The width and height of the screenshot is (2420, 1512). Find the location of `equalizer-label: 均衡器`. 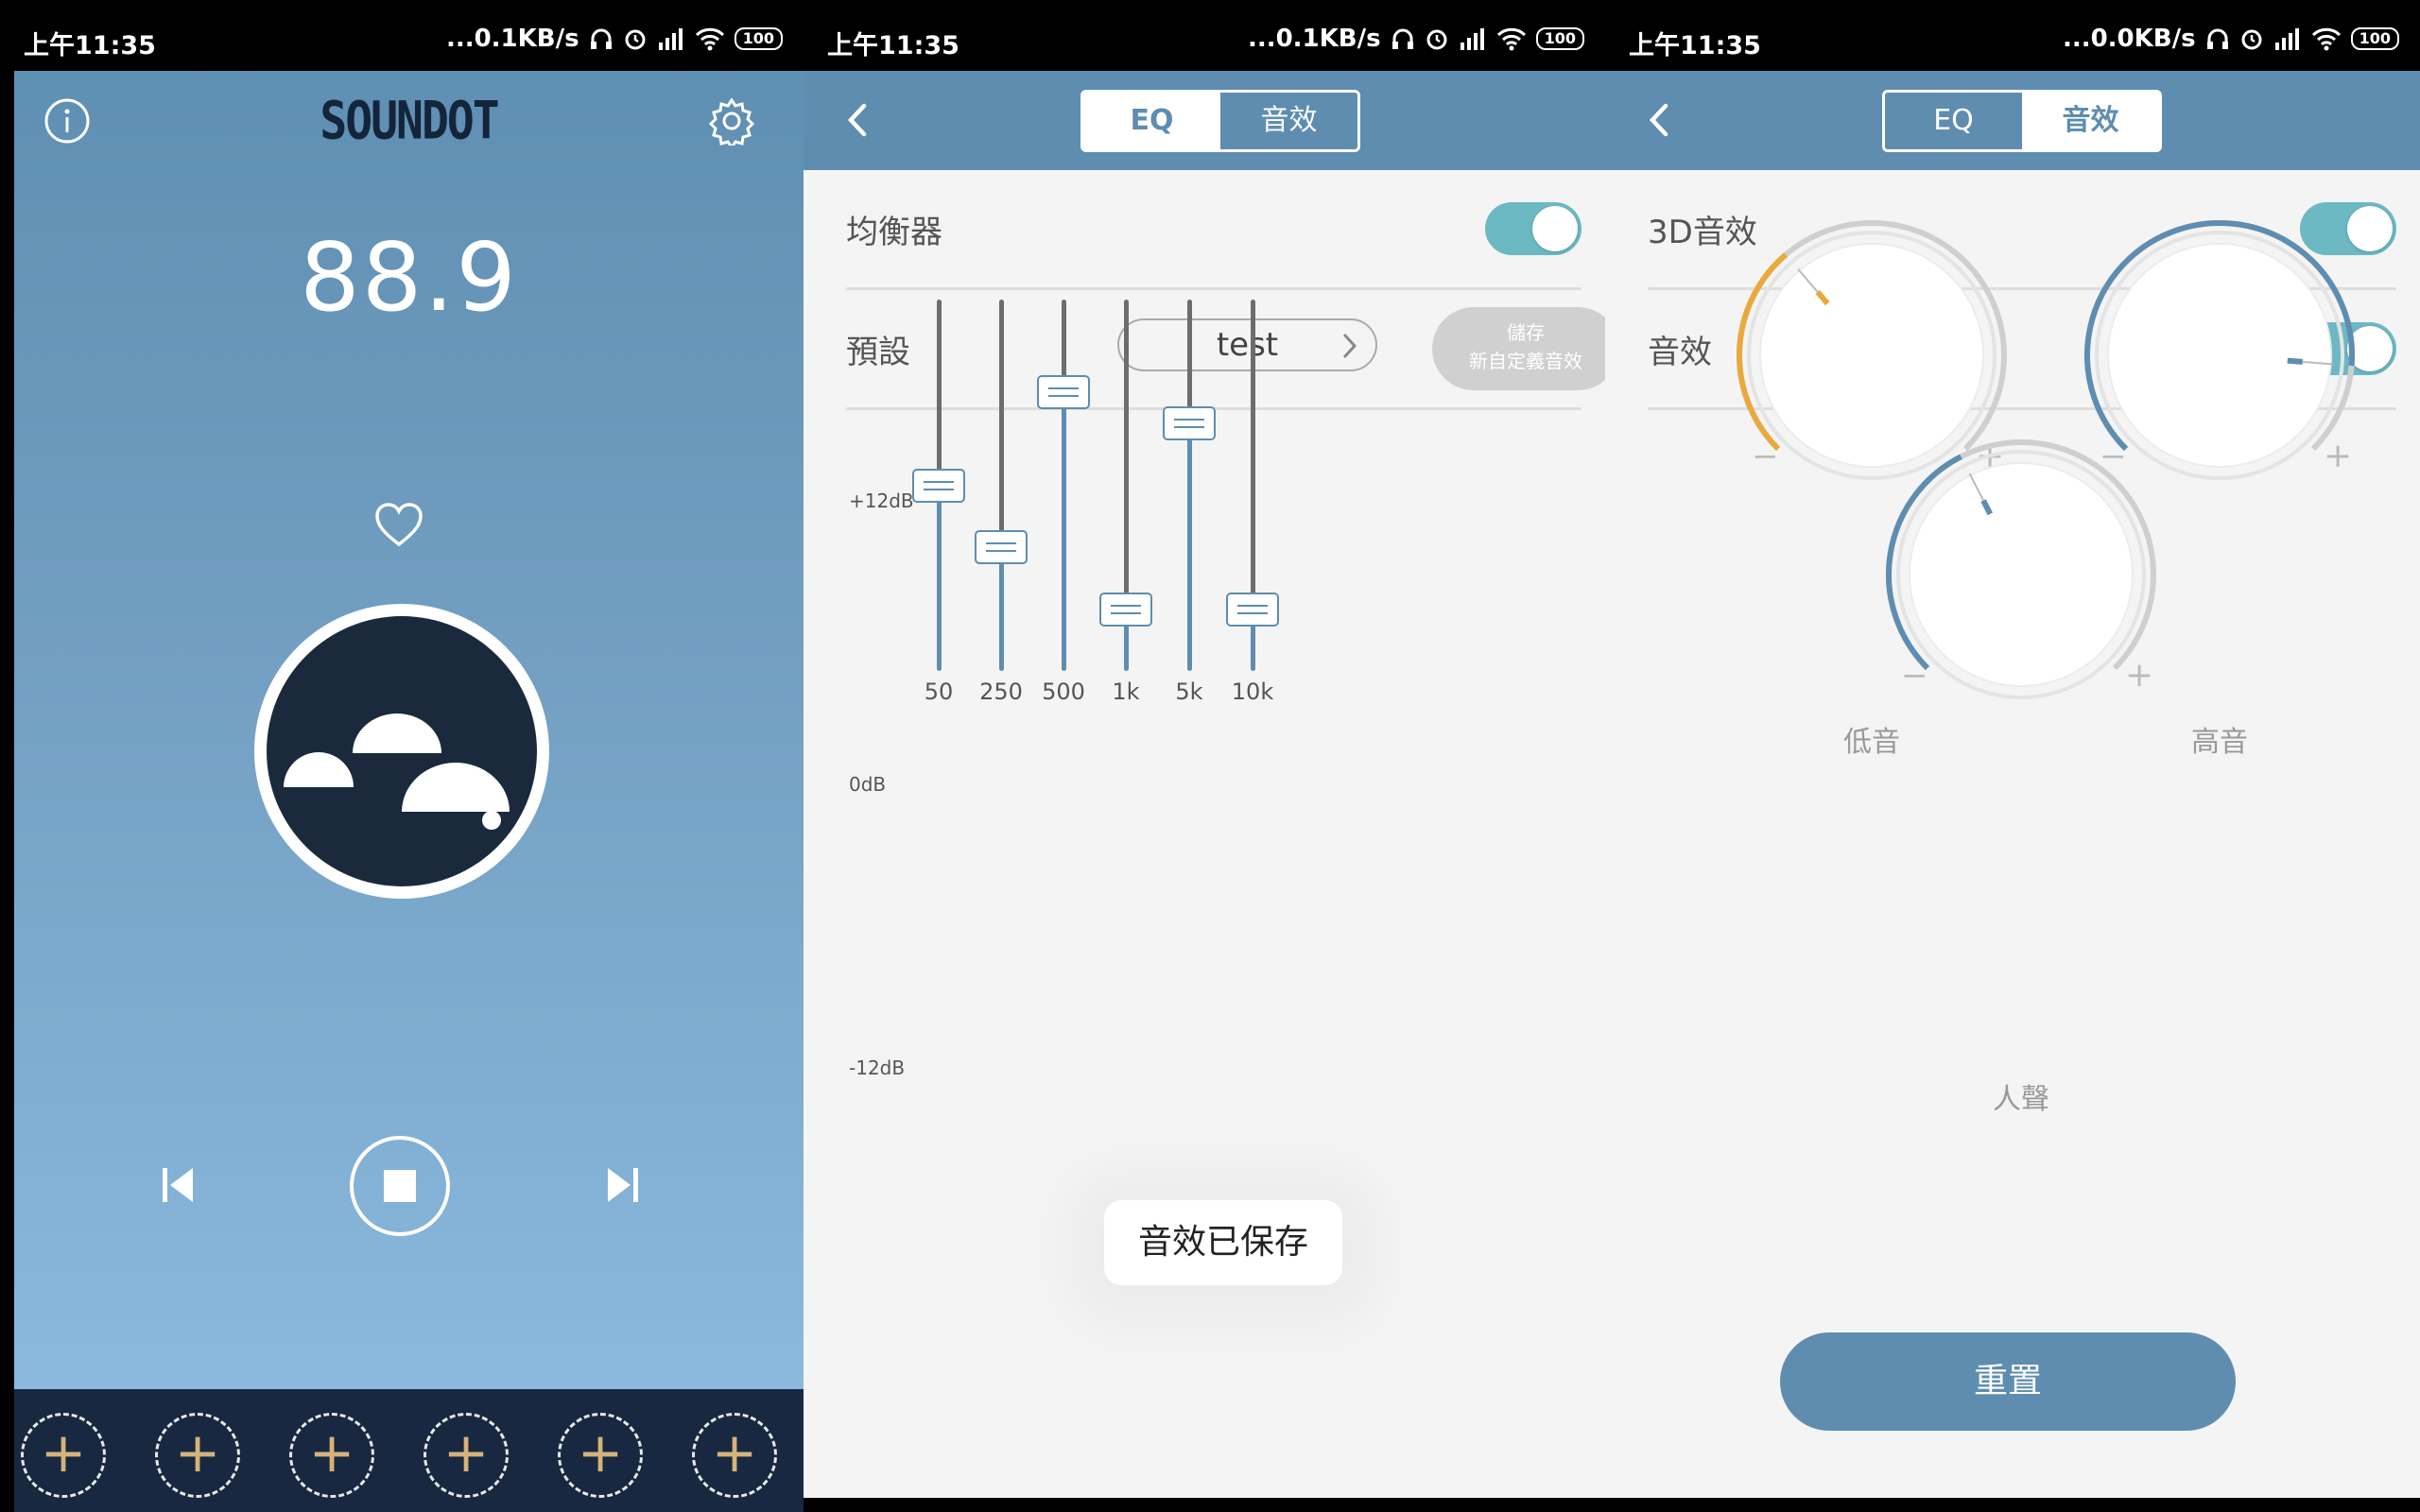

equalizer-label: 均衡器 is located at coordinates (894, 232).